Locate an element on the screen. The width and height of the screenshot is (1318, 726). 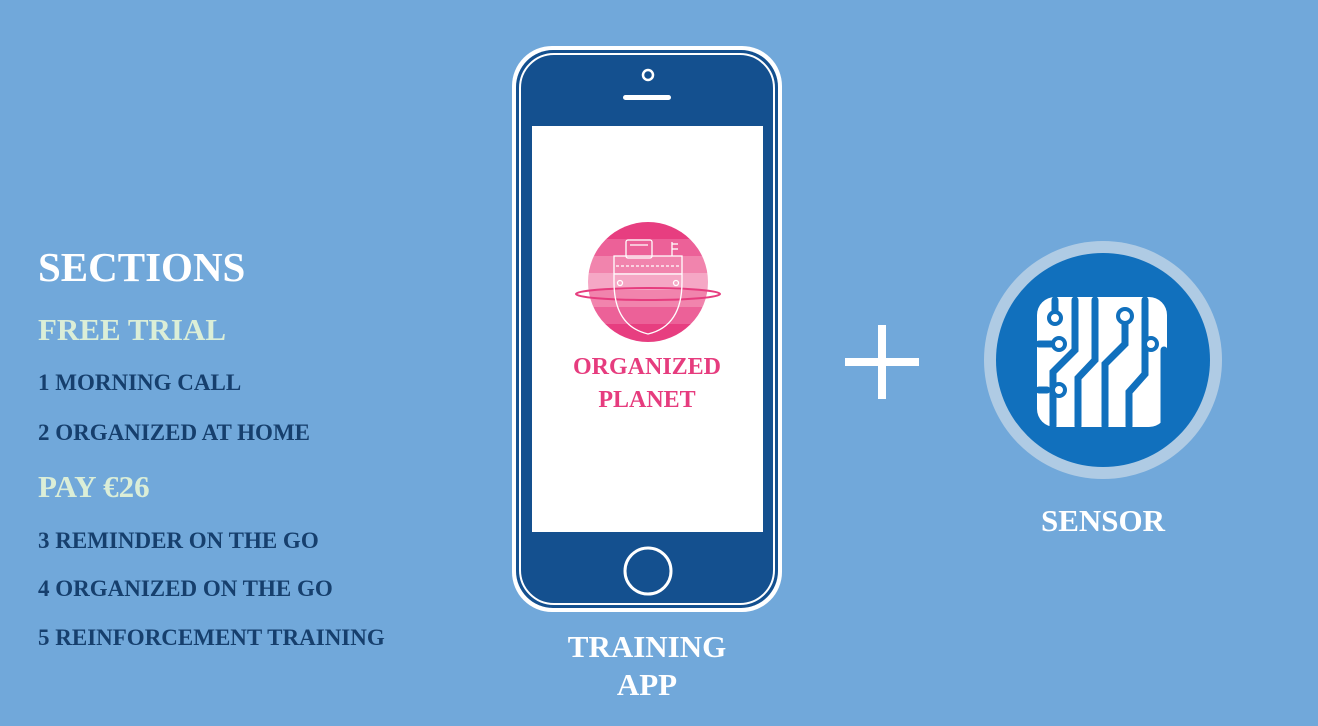
sensor-circuit-icon is located at coordinates (1103, 360).